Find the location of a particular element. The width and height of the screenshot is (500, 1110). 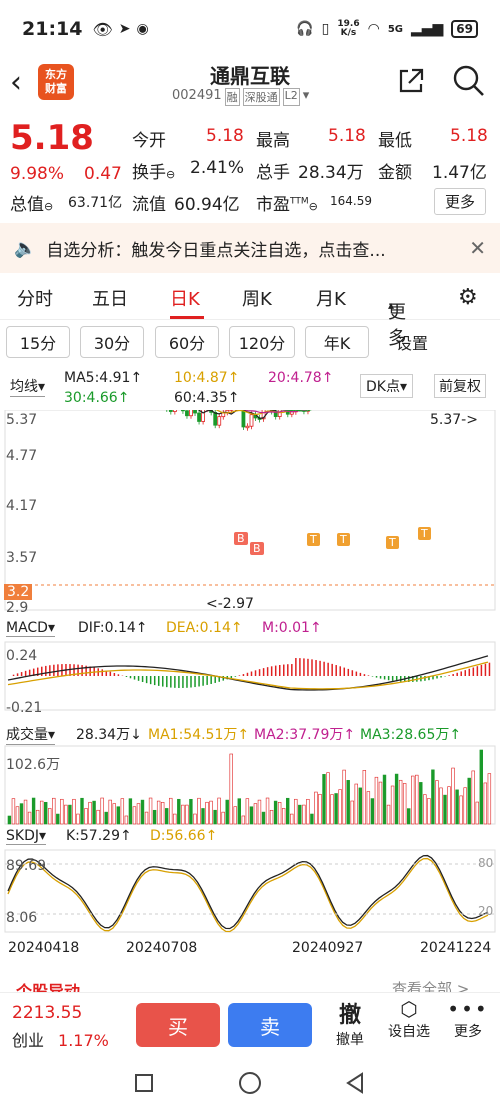

margin-tag: 融 is located at coordinates (232, 97).